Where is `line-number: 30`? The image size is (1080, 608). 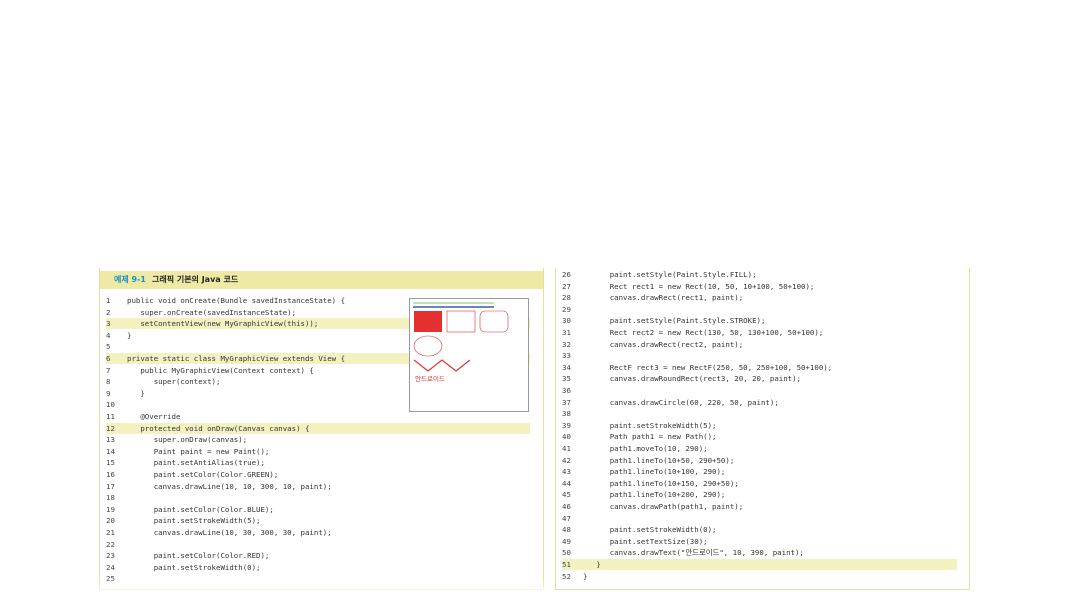
line-number: 30 is located at coordinates (566, 321).